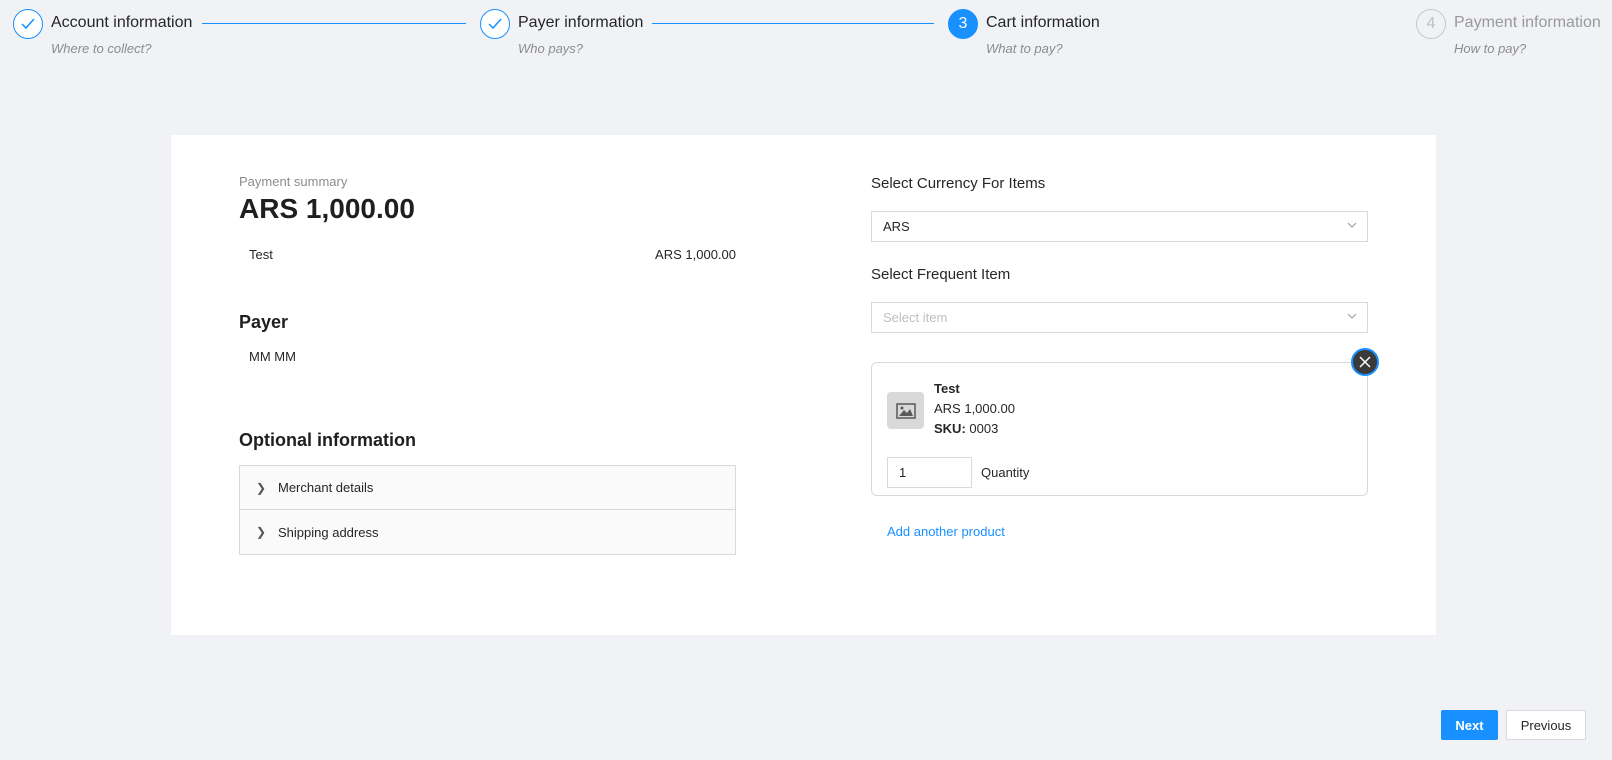  I want to click on image-placeholder-icon, so click(905, 410).